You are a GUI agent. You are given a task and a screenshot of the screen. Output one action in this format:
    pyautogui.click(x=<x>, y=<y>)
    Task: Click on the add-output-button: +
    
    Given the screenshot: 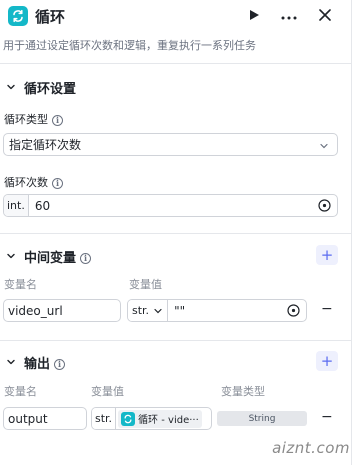 What is the action you would take?
    pyautogui.click(x=327, y=361)
    